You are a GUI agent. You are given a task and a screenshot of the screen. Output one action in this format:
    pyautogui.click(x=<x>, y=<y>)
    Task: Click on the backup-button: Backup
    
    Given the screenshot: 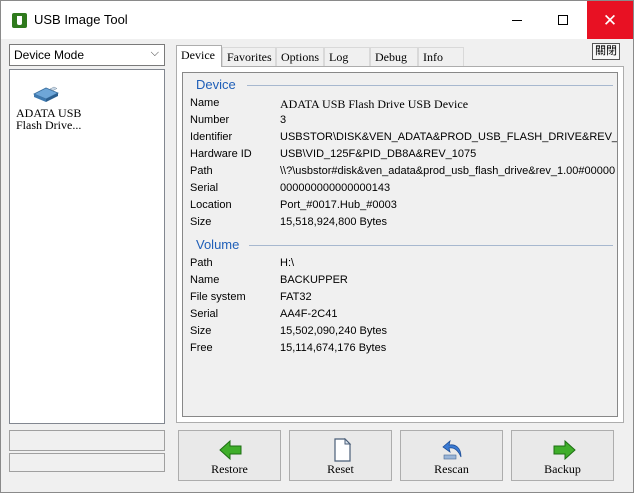 What is the action you would take?
    pyautogui.click(x=562, y=455)
    